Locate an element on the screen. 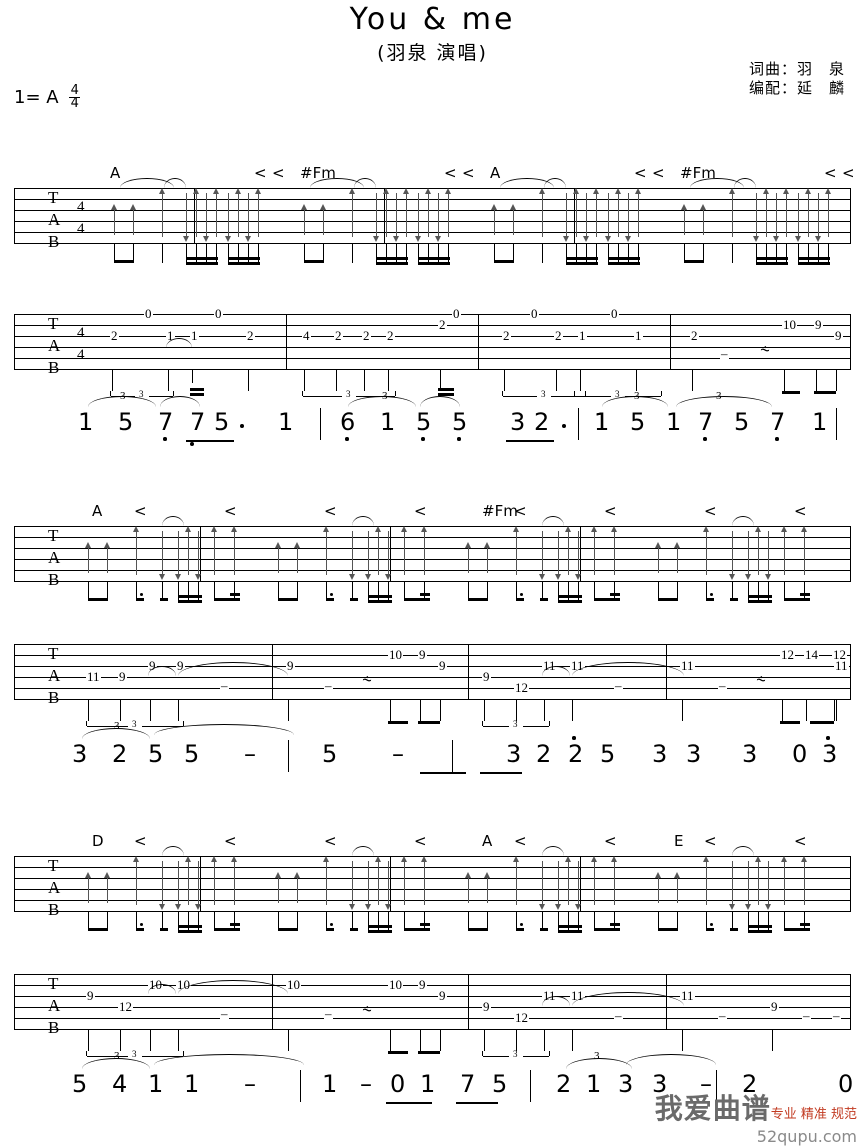 The width and height of the screenshot is (865, 1148). fret-number: 0 is located at coordinates (218, 313).